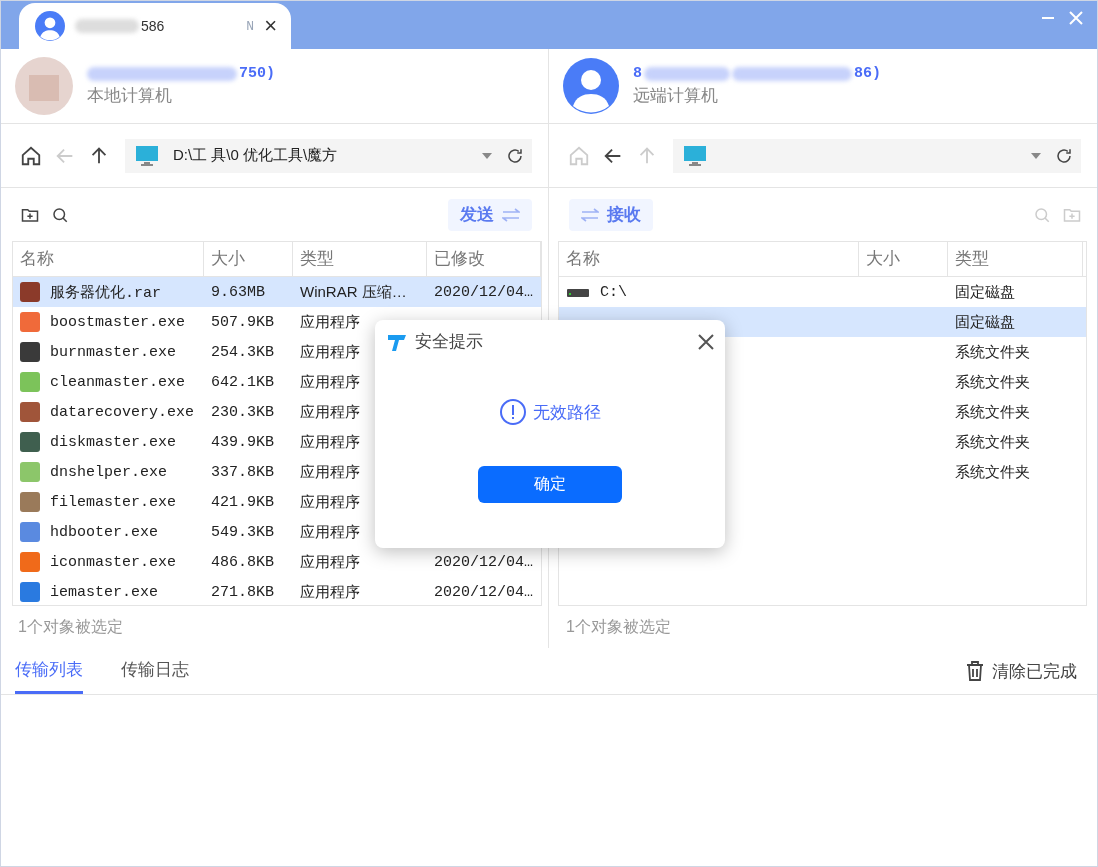 The height and width of the screenshot is (867, 1098). What do you see at coordinates (242, 562) in the screenshot?
I see `file-size: 486.8KB` at bounding box center [242, 562].